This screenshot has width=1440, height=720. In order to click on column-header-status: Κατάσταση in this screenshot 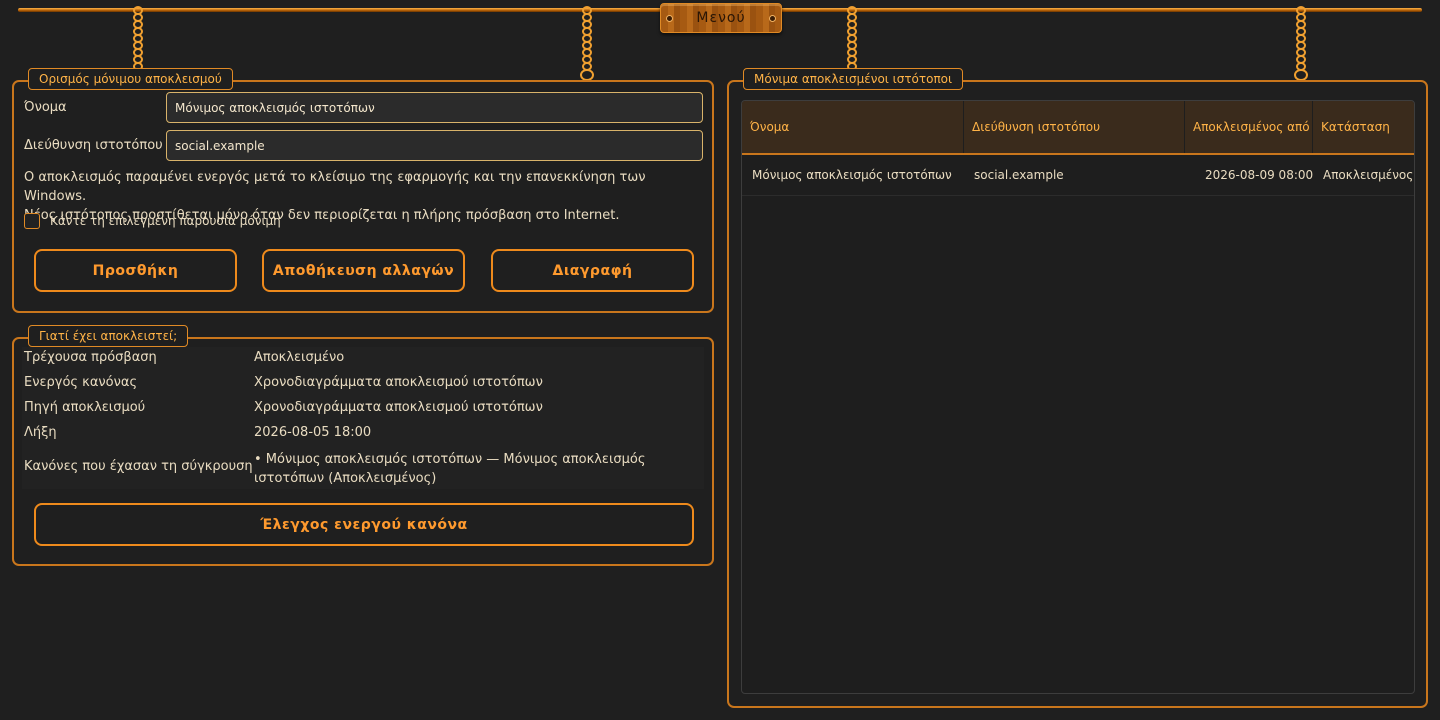, I will do `click(1363, 127)`.